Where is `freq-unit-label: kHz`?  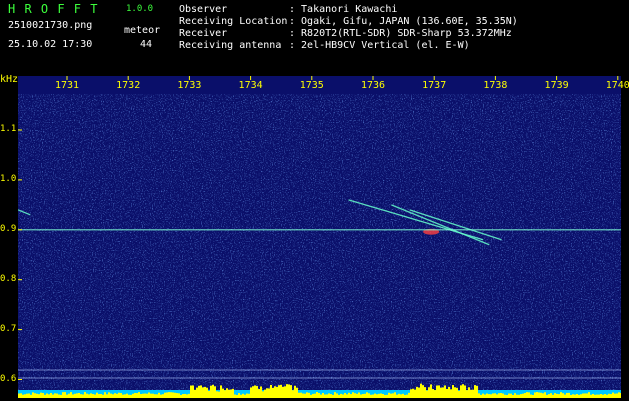
freq-unit-label: kHz is located at coordinates (9, 79).